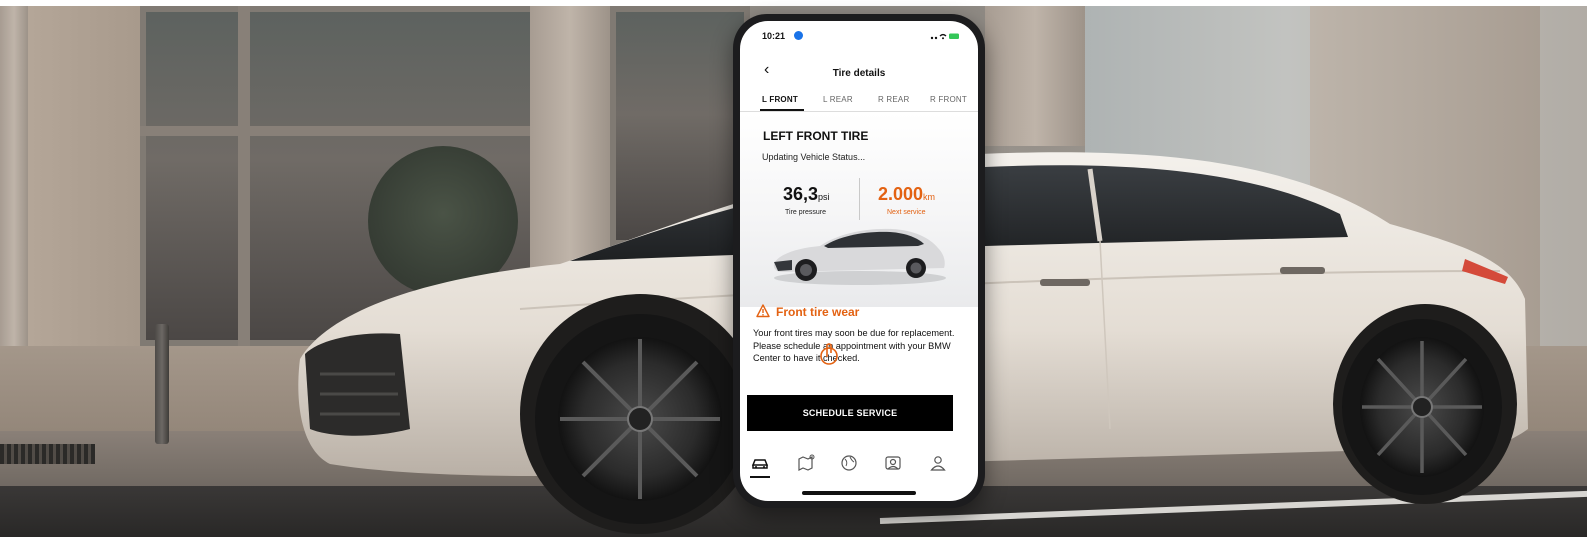  What do you see at coordinates (906, 212) in the screenshot?
I see `service-label: Next service` at bounding box center [906, 212].